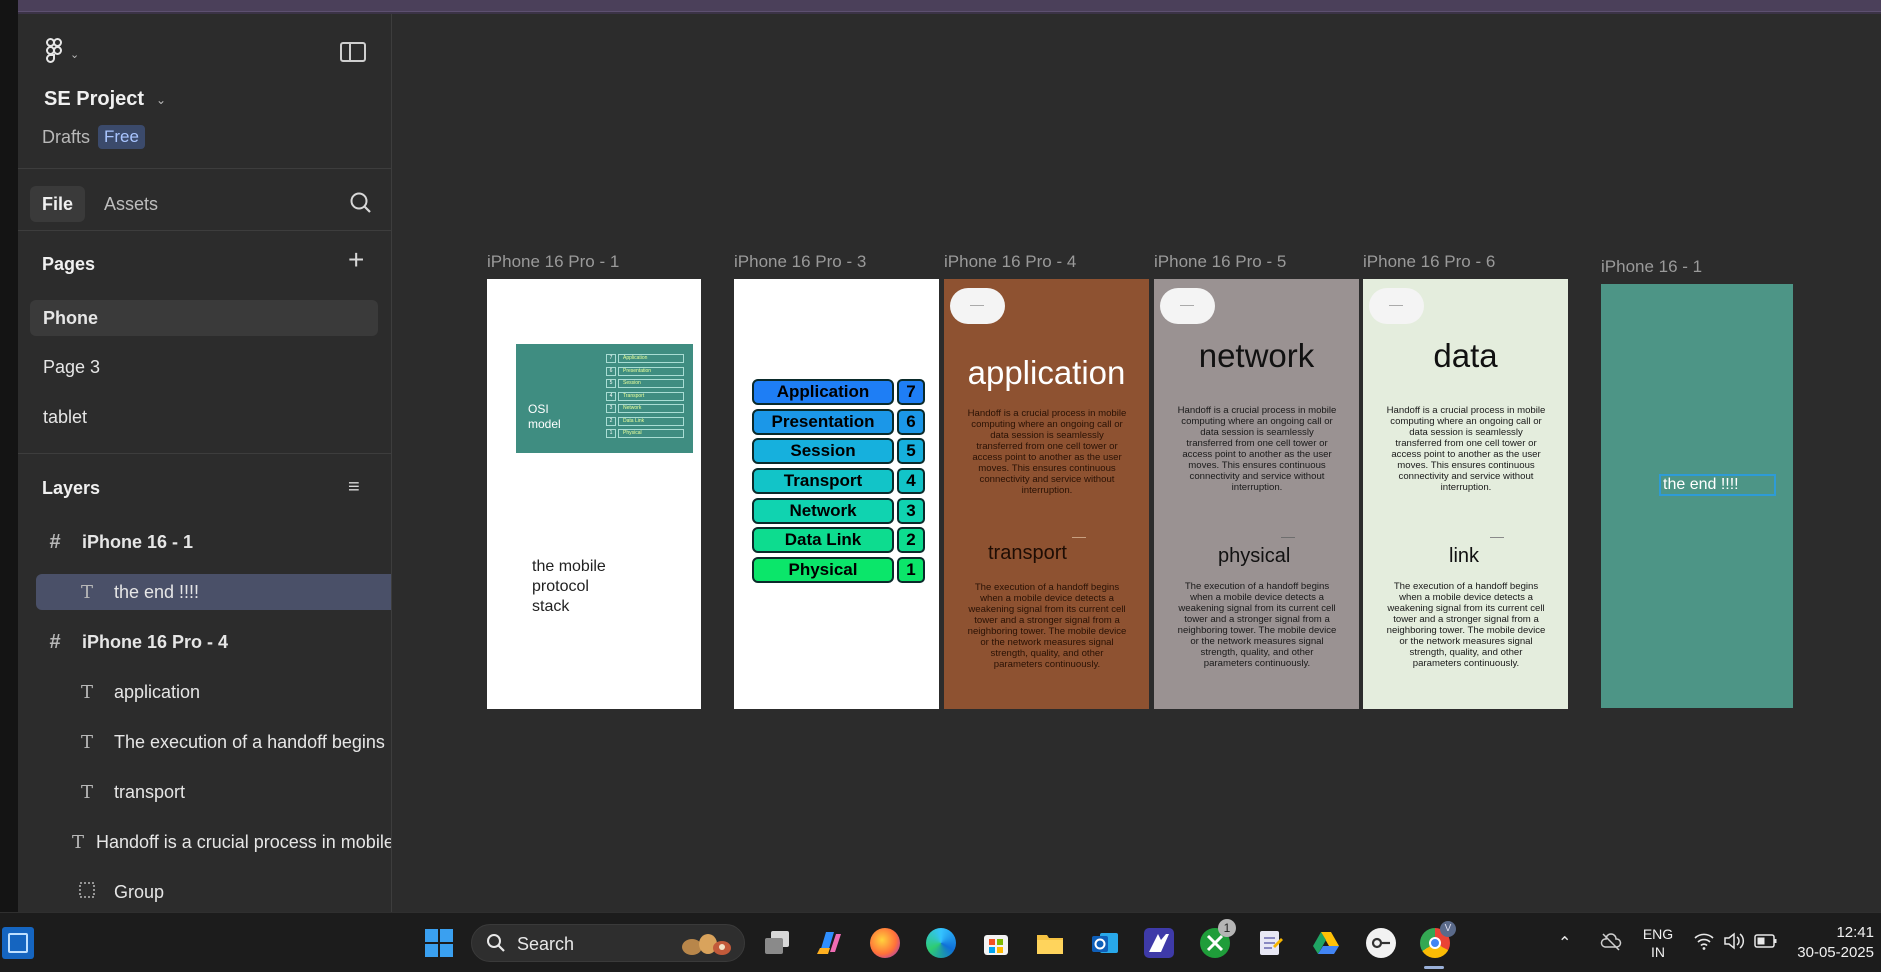 The image size is (1881, 972). Describe the element at coordinates (213, 692) in the screenshot. I see `layer-text: T application` at that location.